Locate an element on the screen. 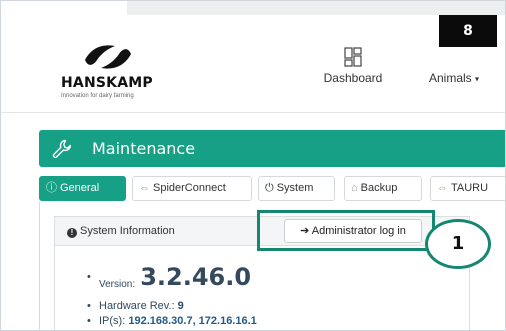 The width and height of the screenshot is (506, 331). system-info-title: System Information is located at coordinates (127, 231).